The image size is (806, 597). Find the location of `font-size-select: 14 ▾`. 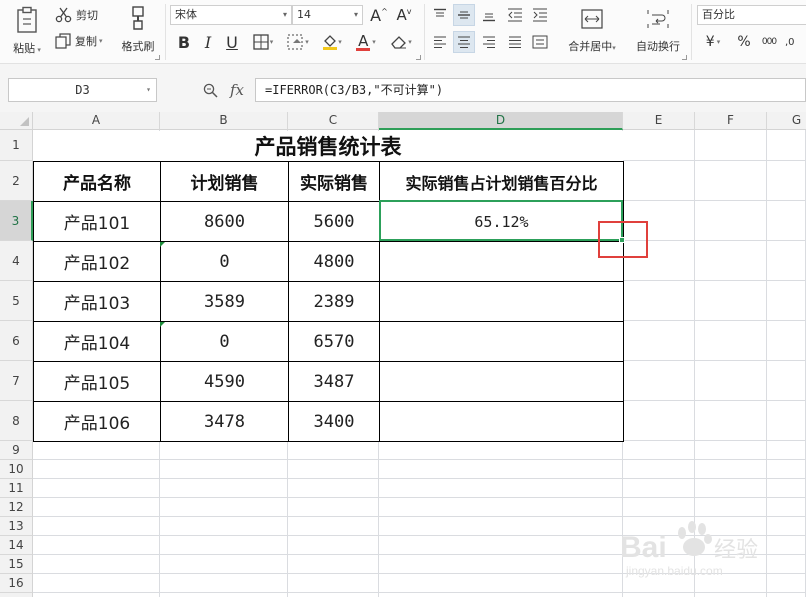

font-size-select: 14 ▾ is located at coordinates (327, 15).